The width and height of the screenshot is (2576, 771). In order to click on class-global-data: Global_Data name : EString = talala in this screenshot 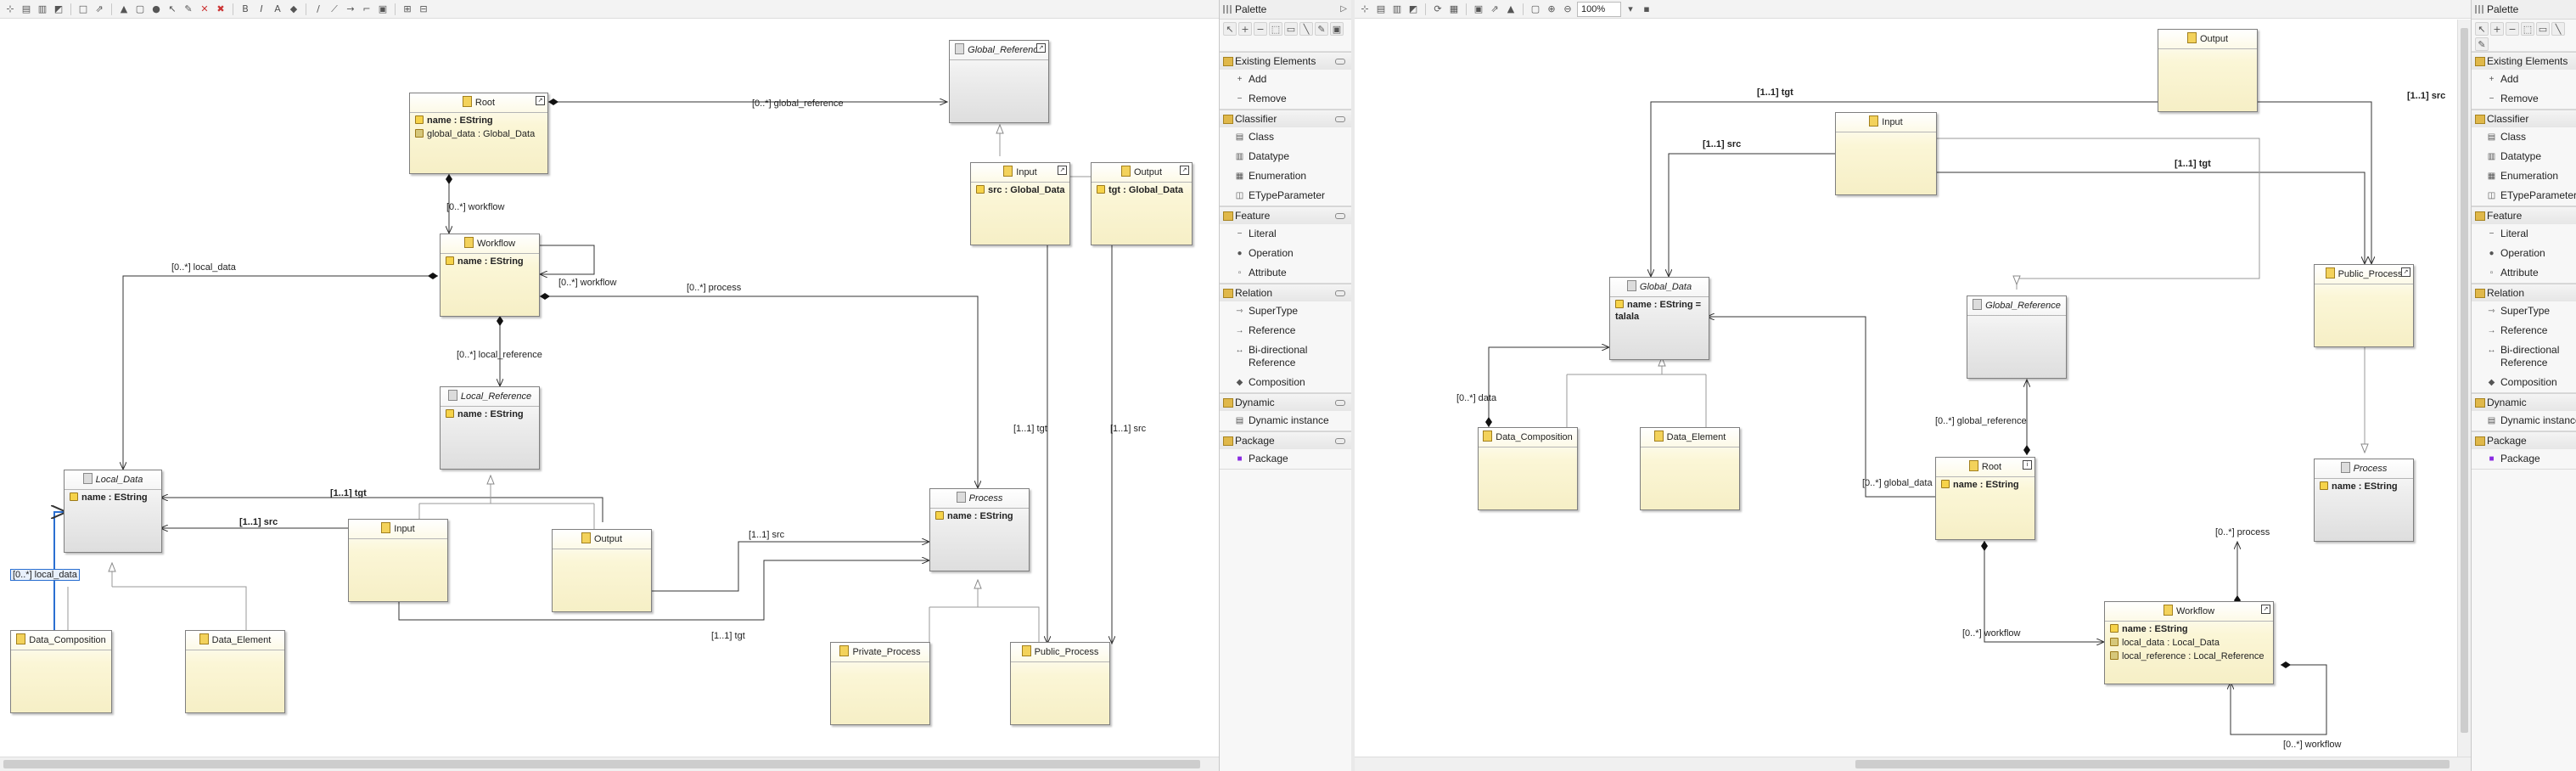, I will do `click(1659, 318)`.